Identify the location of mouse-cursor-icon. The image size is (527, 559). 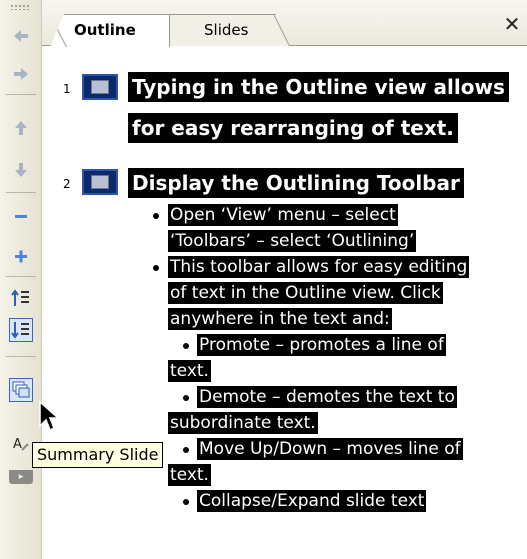
(49, 418).